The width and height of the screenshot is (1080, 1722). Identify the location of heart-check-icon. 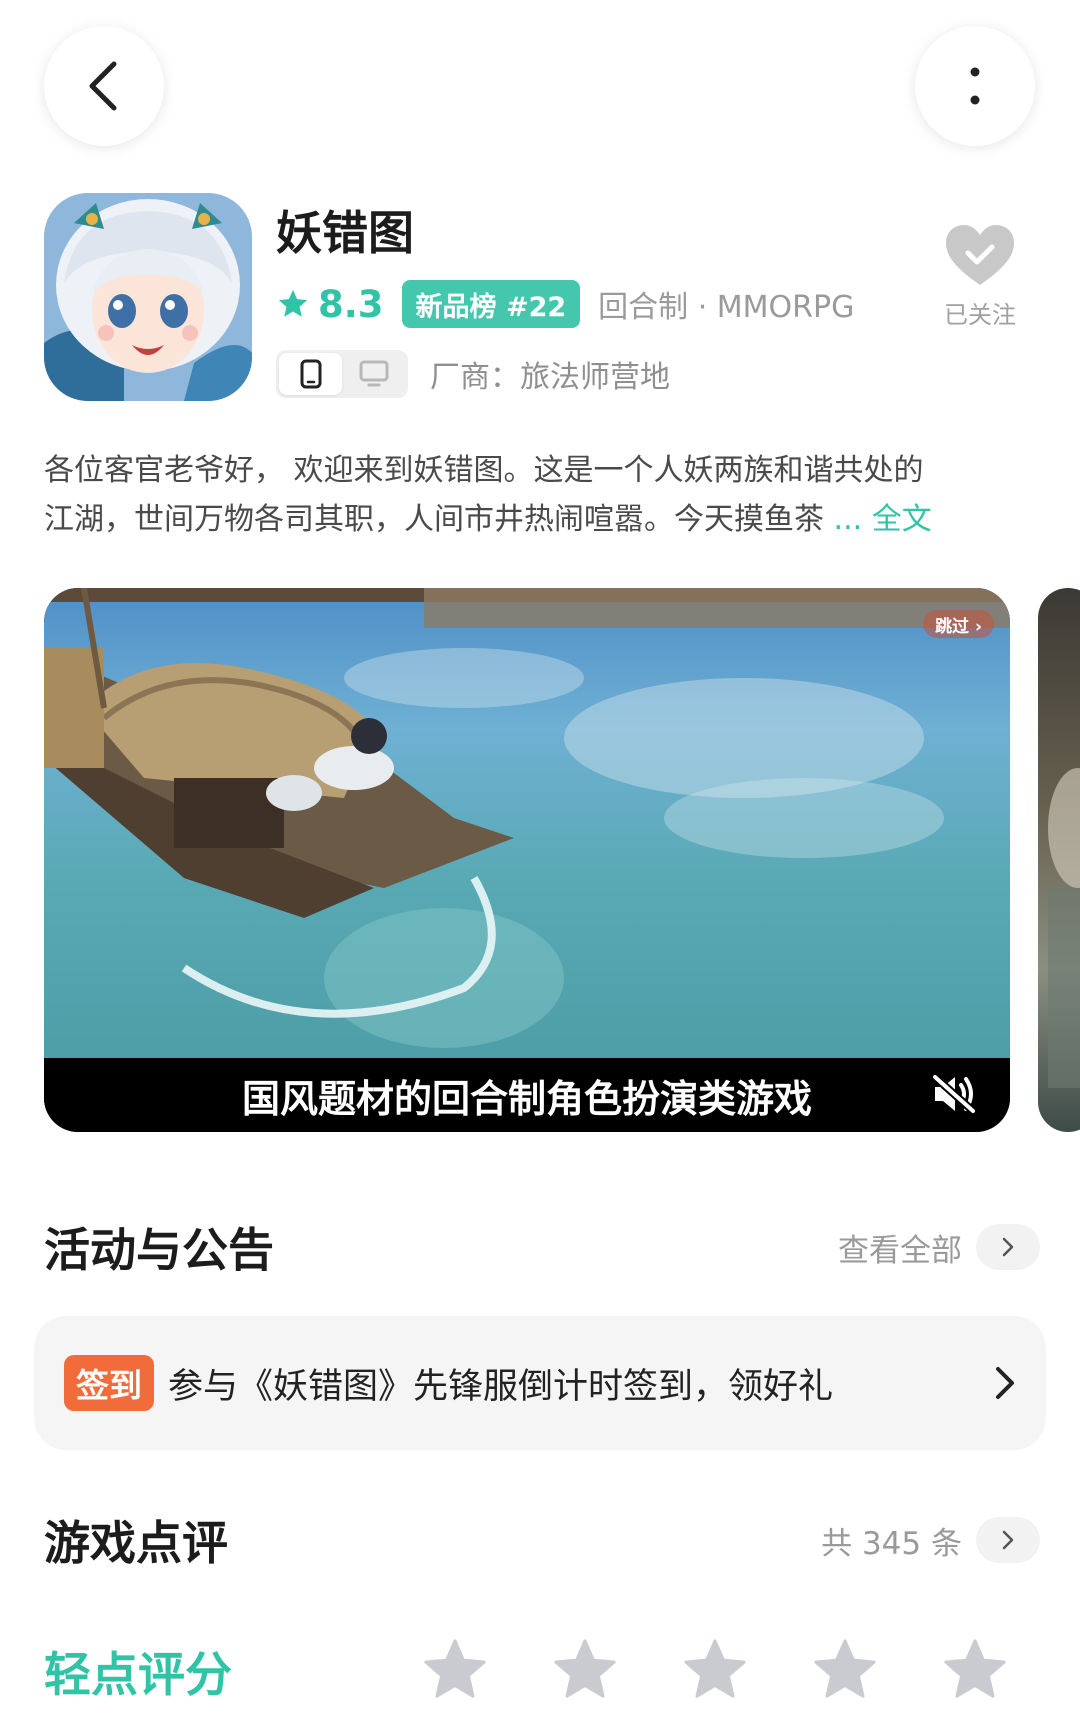
(980, 255).